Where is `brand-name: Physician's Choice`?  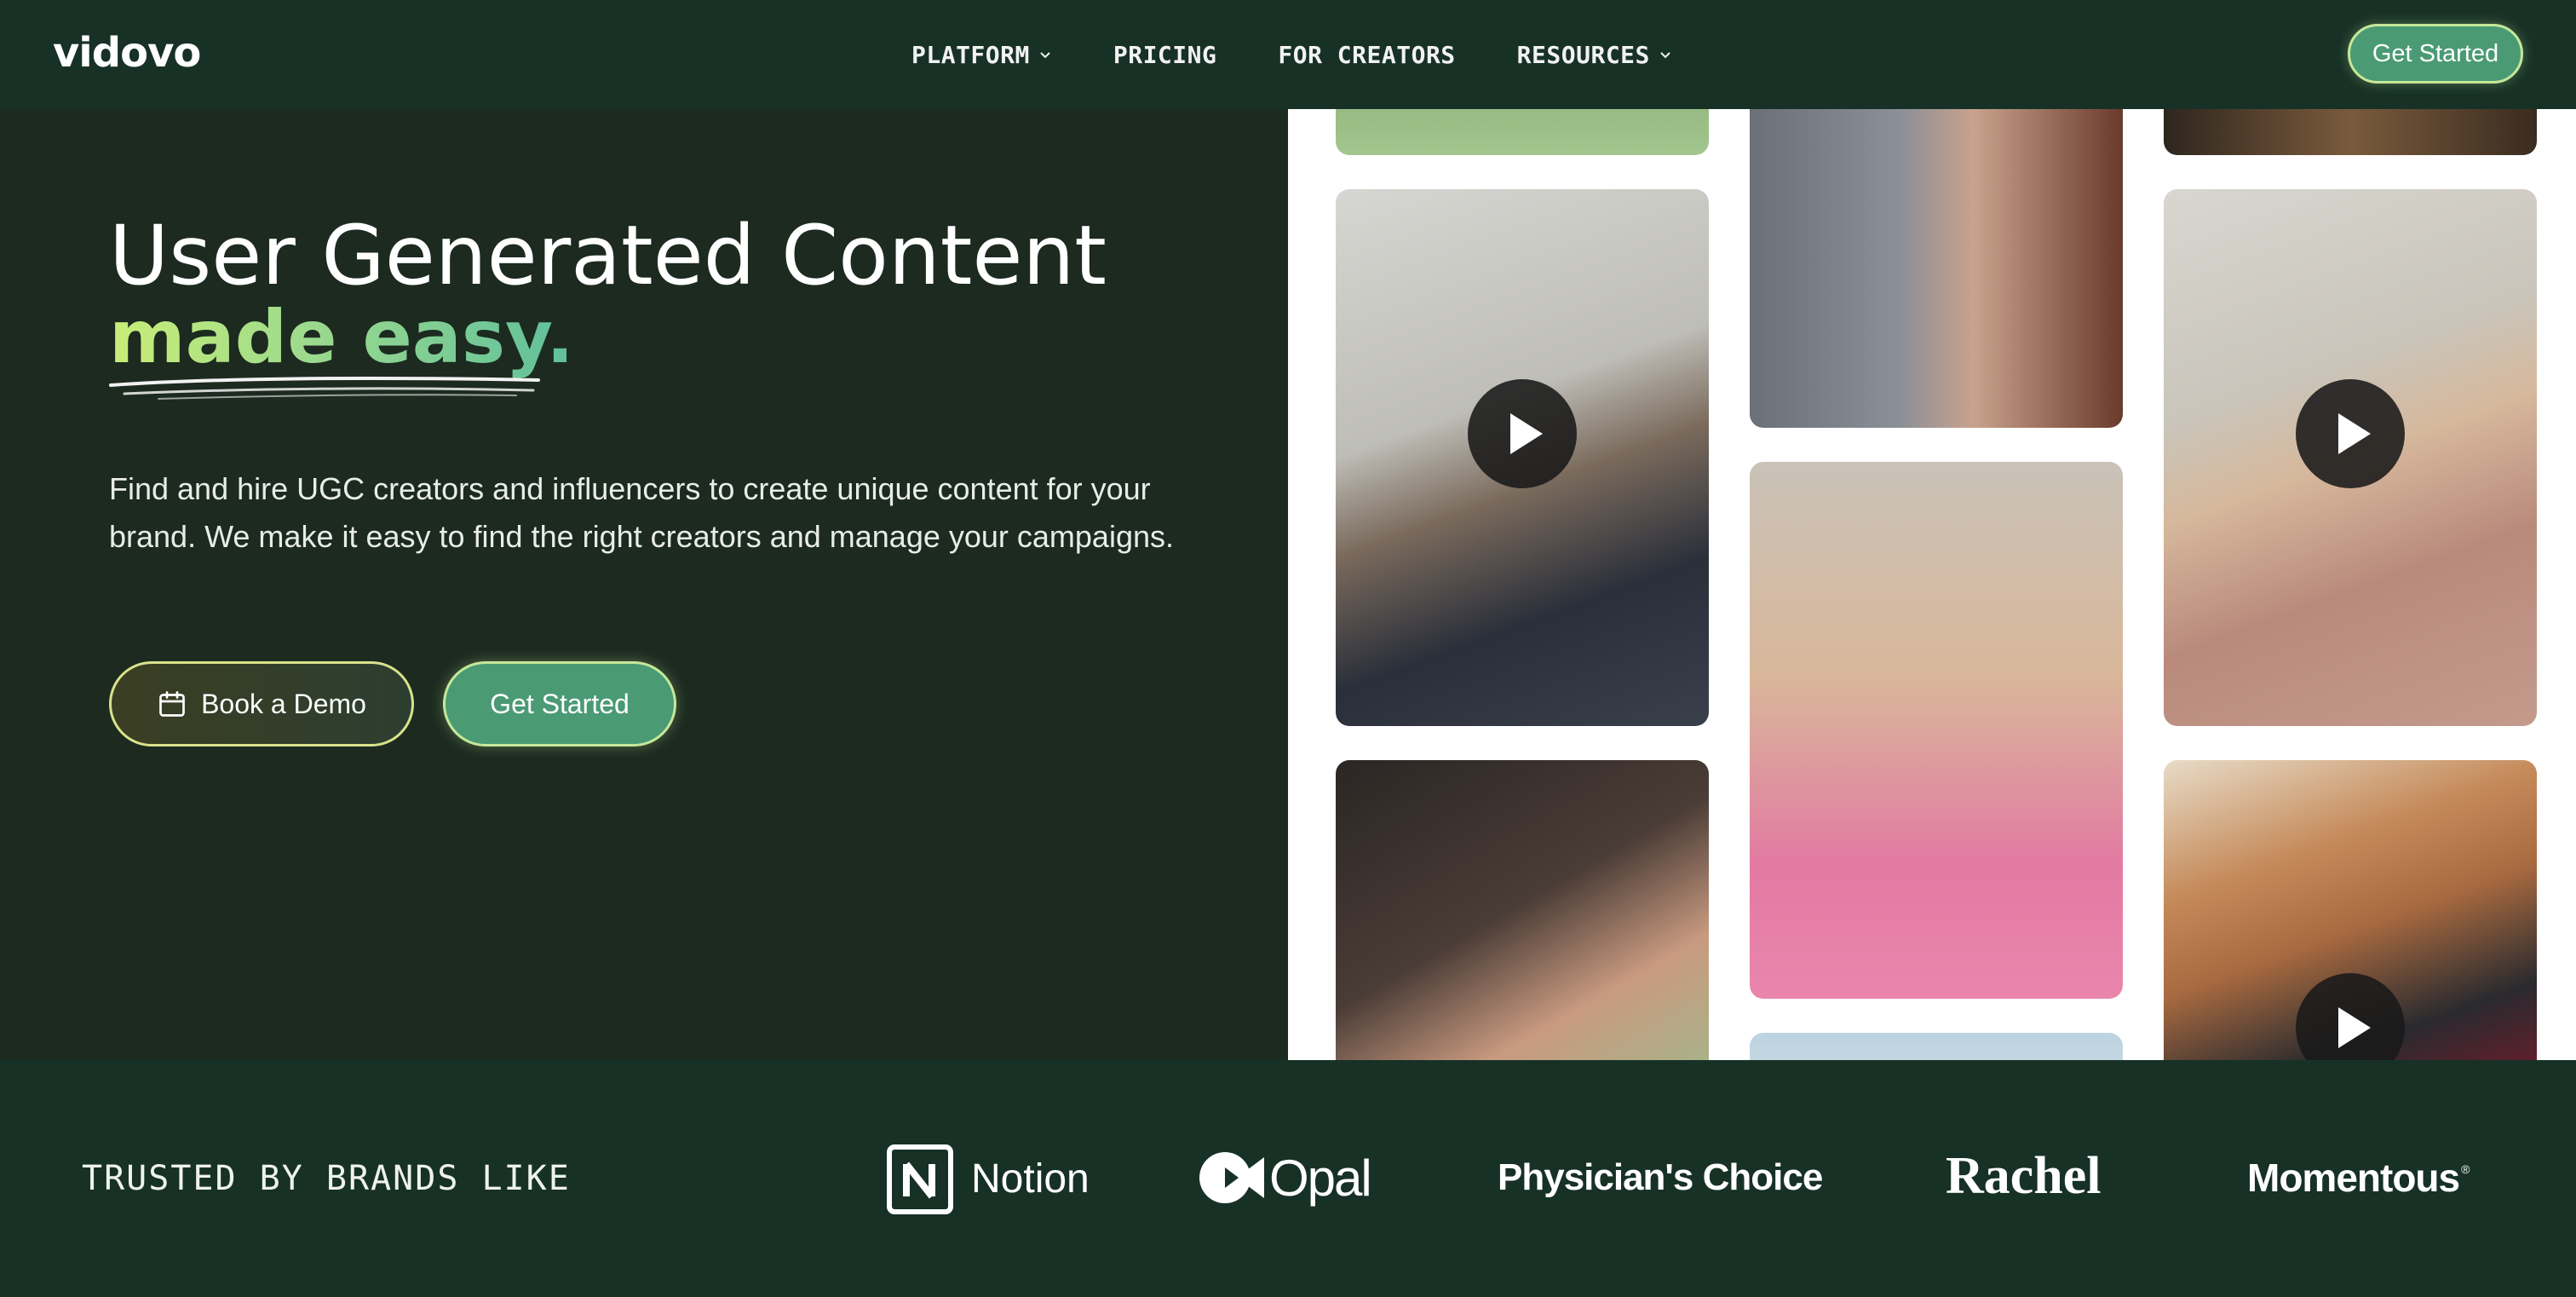
brand-name: Physician's Choice is located at coordinates (1660, 1177).